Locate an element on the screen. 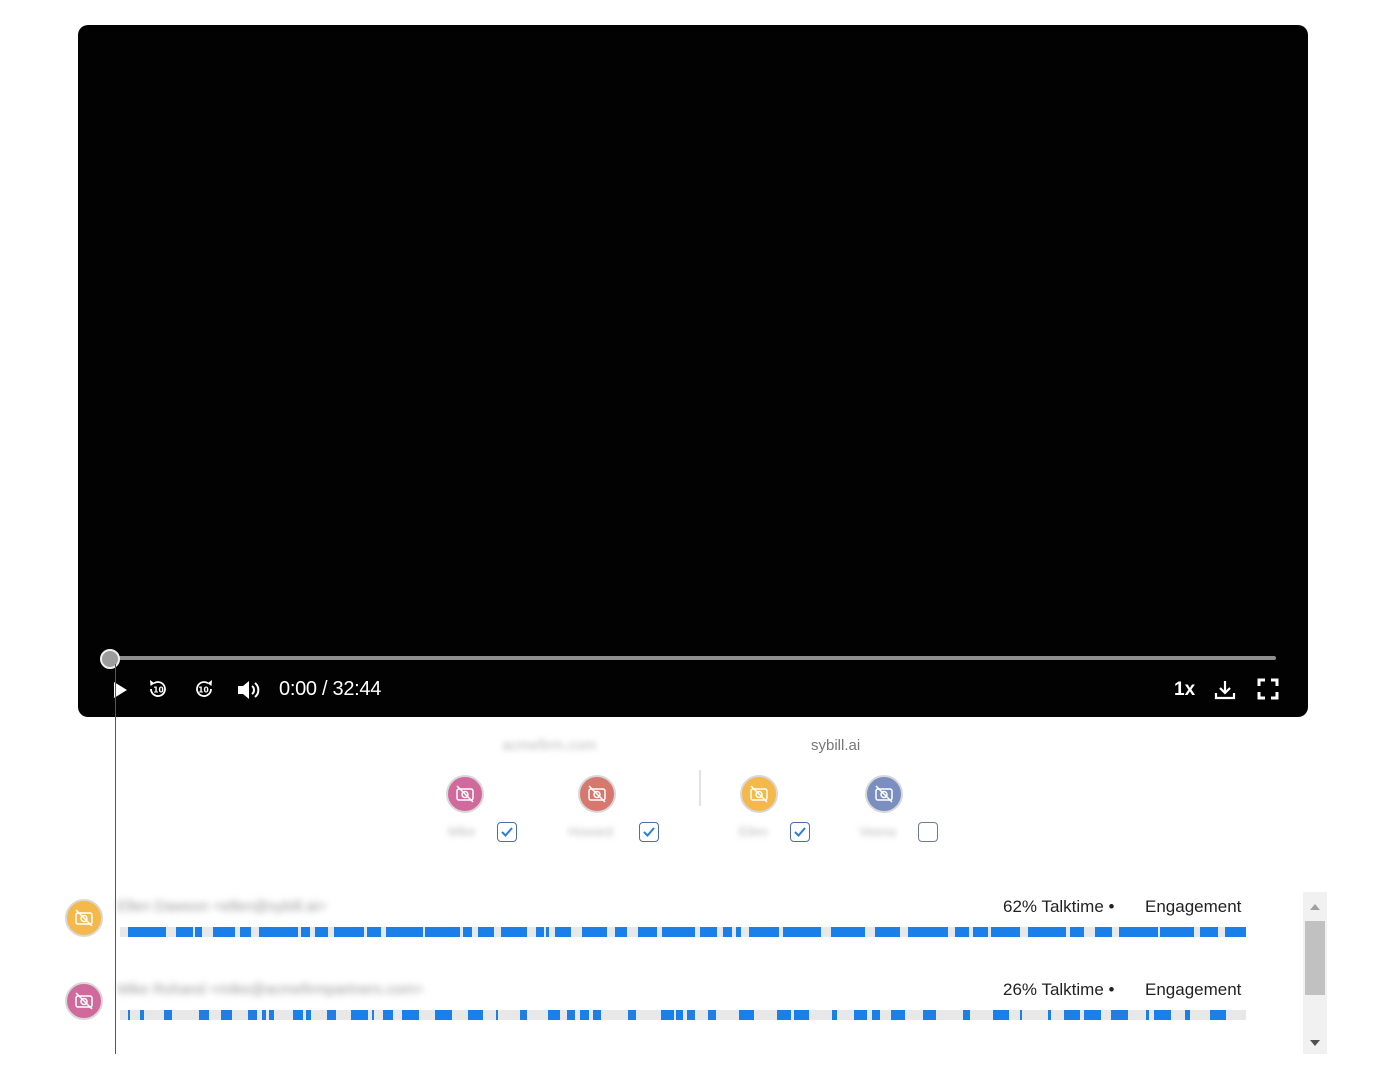 The image size is (1386, 1080). play-button is located at coordinates (120, 690).